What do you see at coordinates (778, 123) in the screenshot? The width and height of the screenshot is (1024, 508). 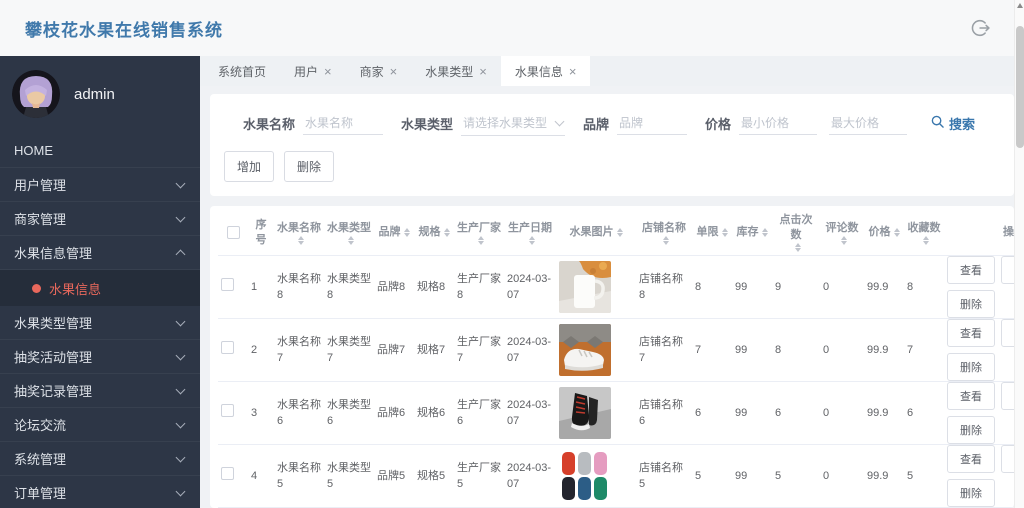 I see `price-min-input` at bounding box center [778, 123].